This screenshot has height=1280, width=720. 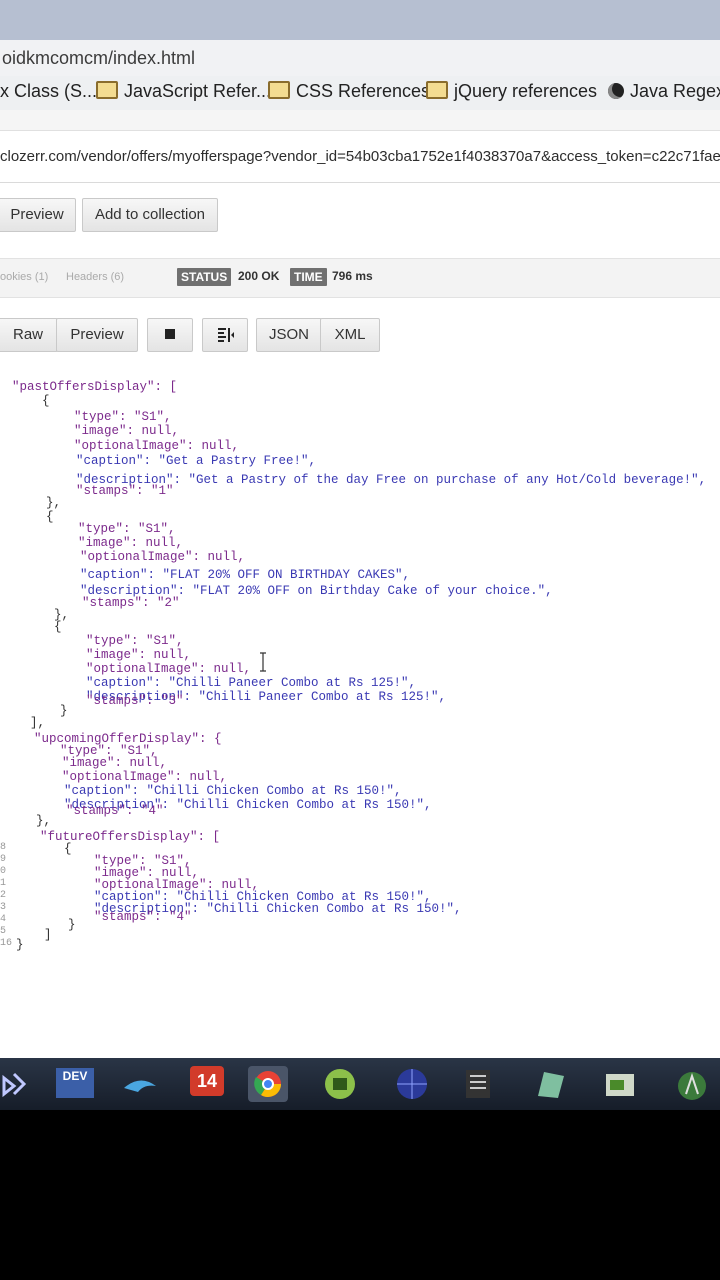 I want to click on chrome-icon, so click(x=268, y=1084).